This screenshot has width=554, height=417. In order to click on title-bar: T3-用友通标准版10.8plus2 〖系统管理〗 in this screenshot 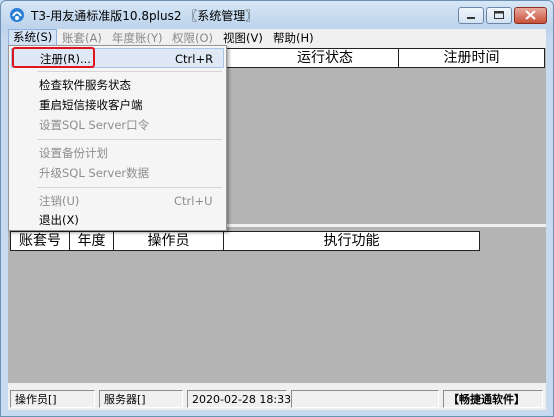, I will do `click(277, 15)`.